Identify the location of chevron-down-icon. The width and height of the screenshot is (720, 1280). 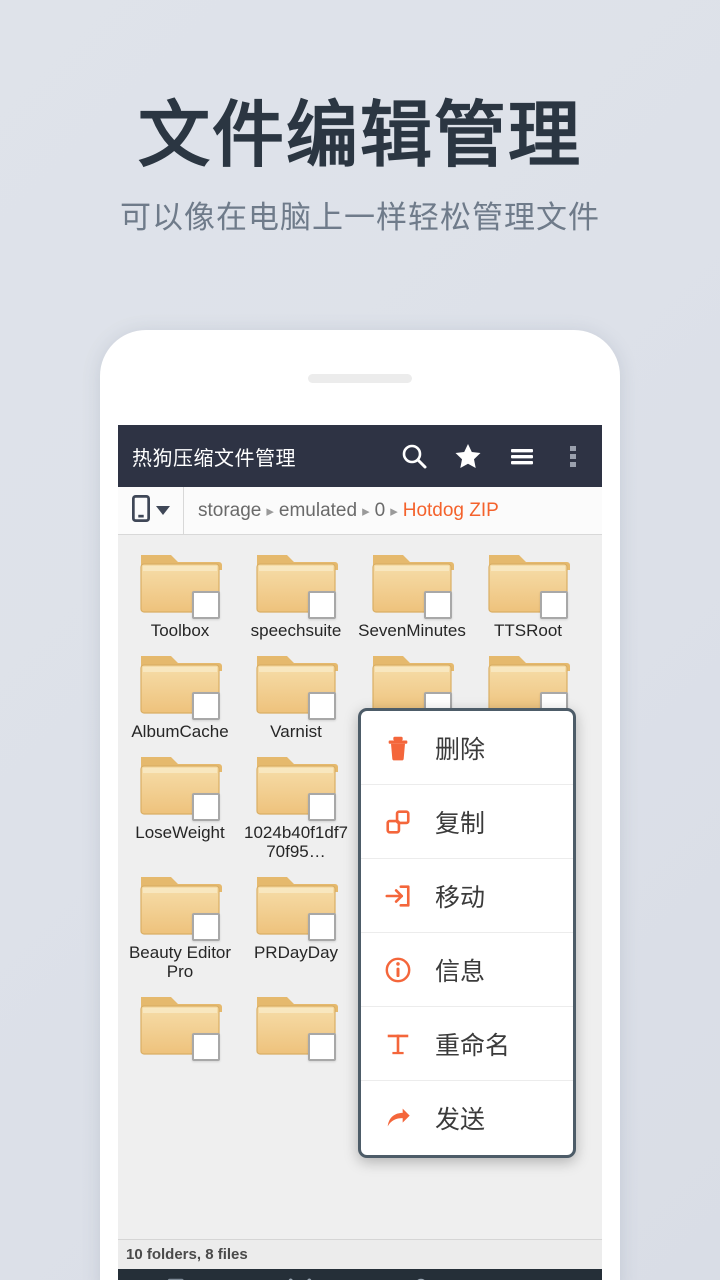
(162, 510).